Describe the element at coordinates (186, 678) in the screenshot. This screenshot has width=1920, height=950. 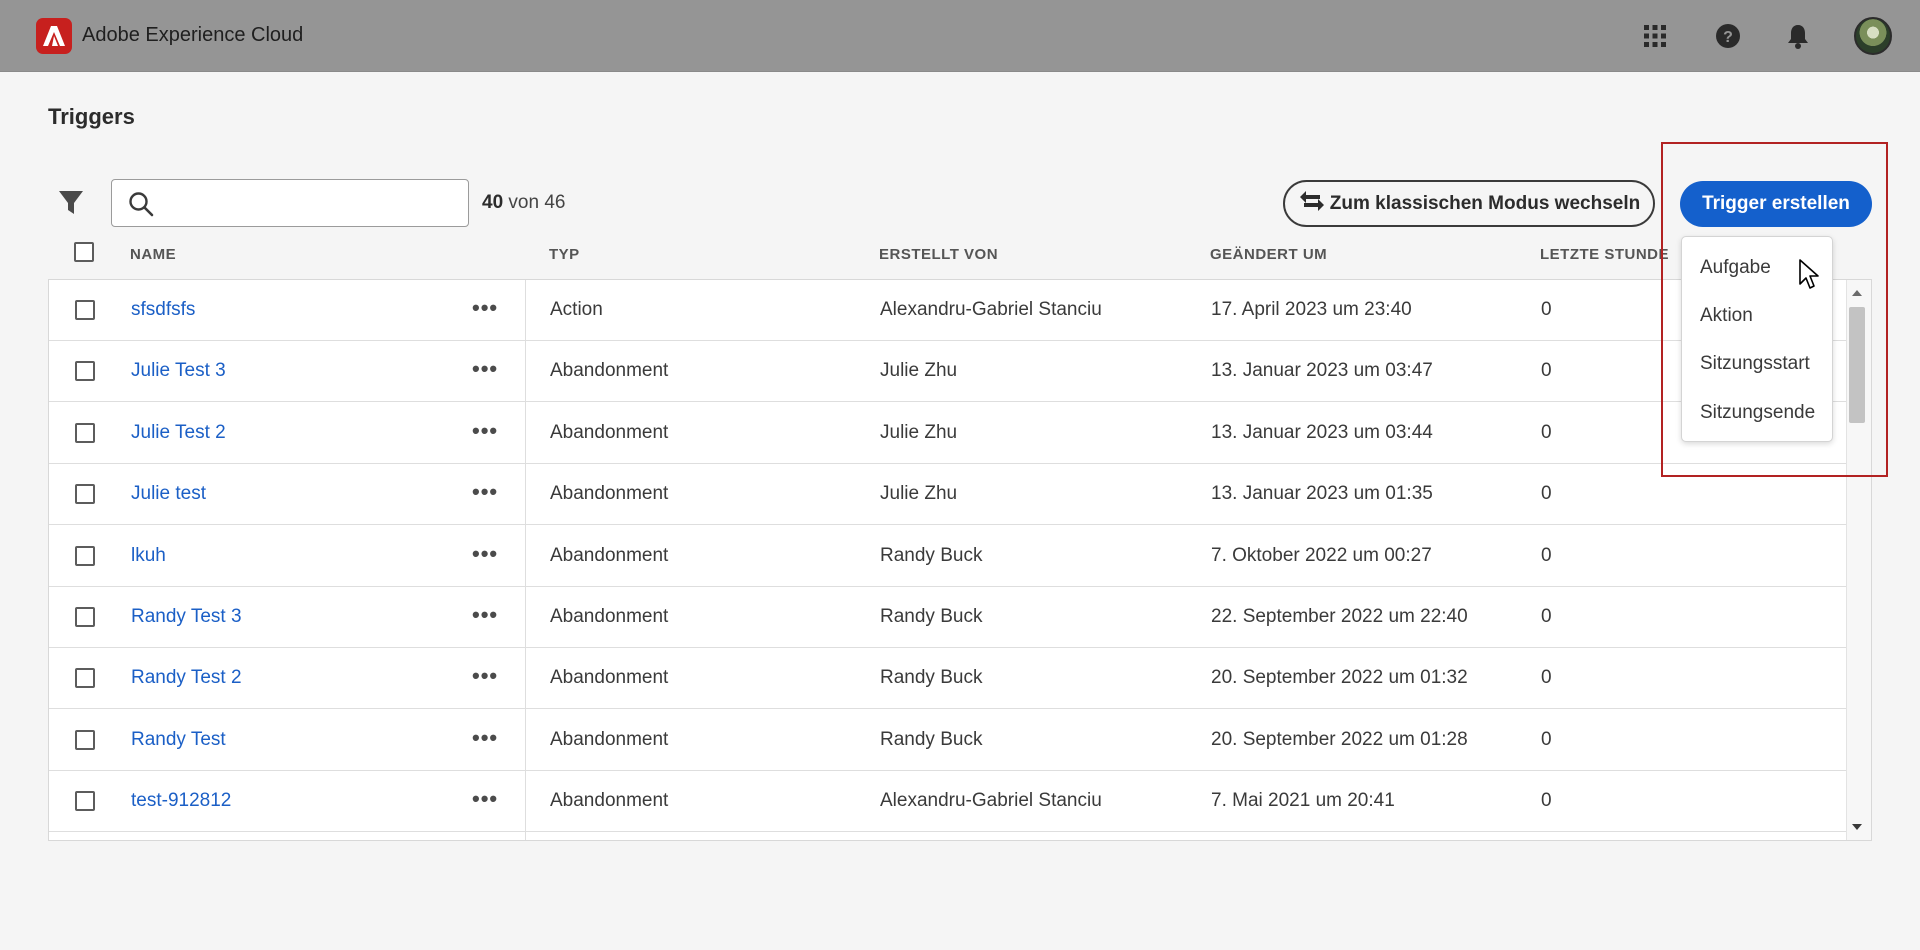
I see `trigger-name-link: Randy Test 2` at that location.